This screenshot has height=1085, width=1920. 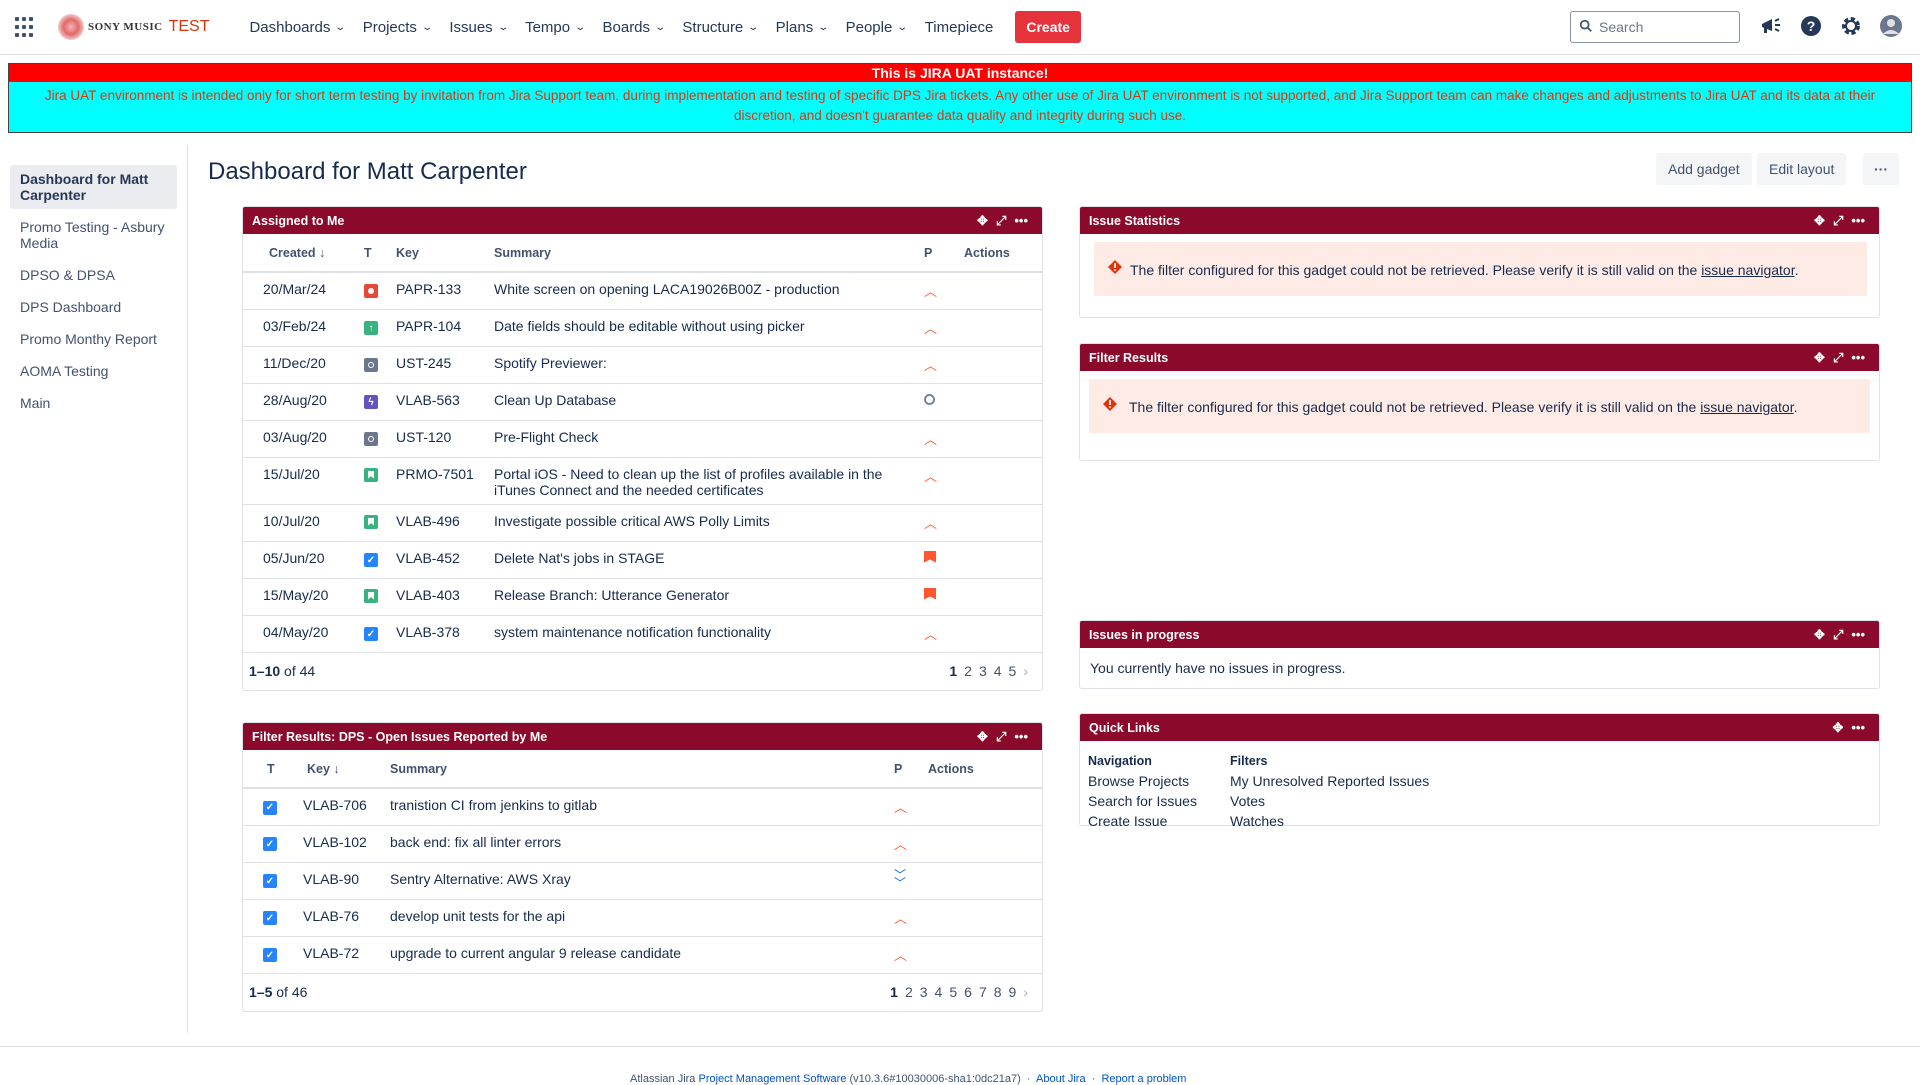 I want to click on sidebar-dashboard-item: AOMA Testing, so click(x=93, y=371).